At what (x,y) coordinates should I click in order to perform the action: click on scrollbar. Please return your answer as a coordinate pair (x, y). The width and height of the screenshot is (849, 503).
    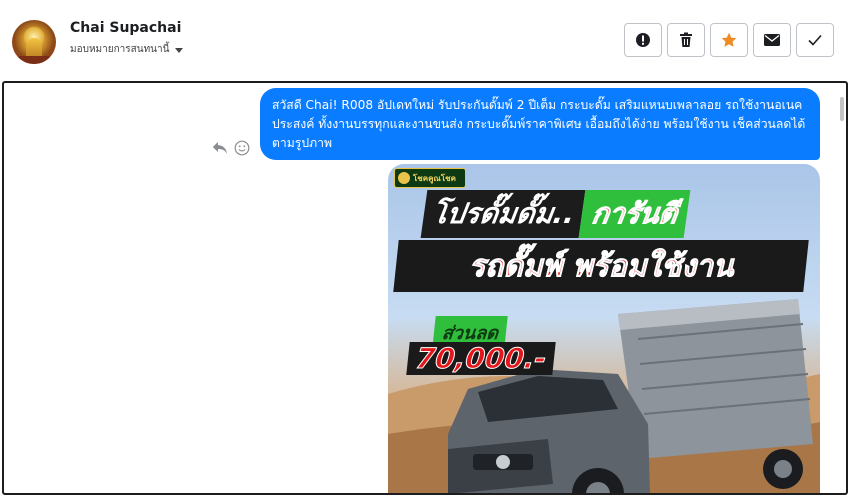
    Looking at the image, I should click on (842, 109).